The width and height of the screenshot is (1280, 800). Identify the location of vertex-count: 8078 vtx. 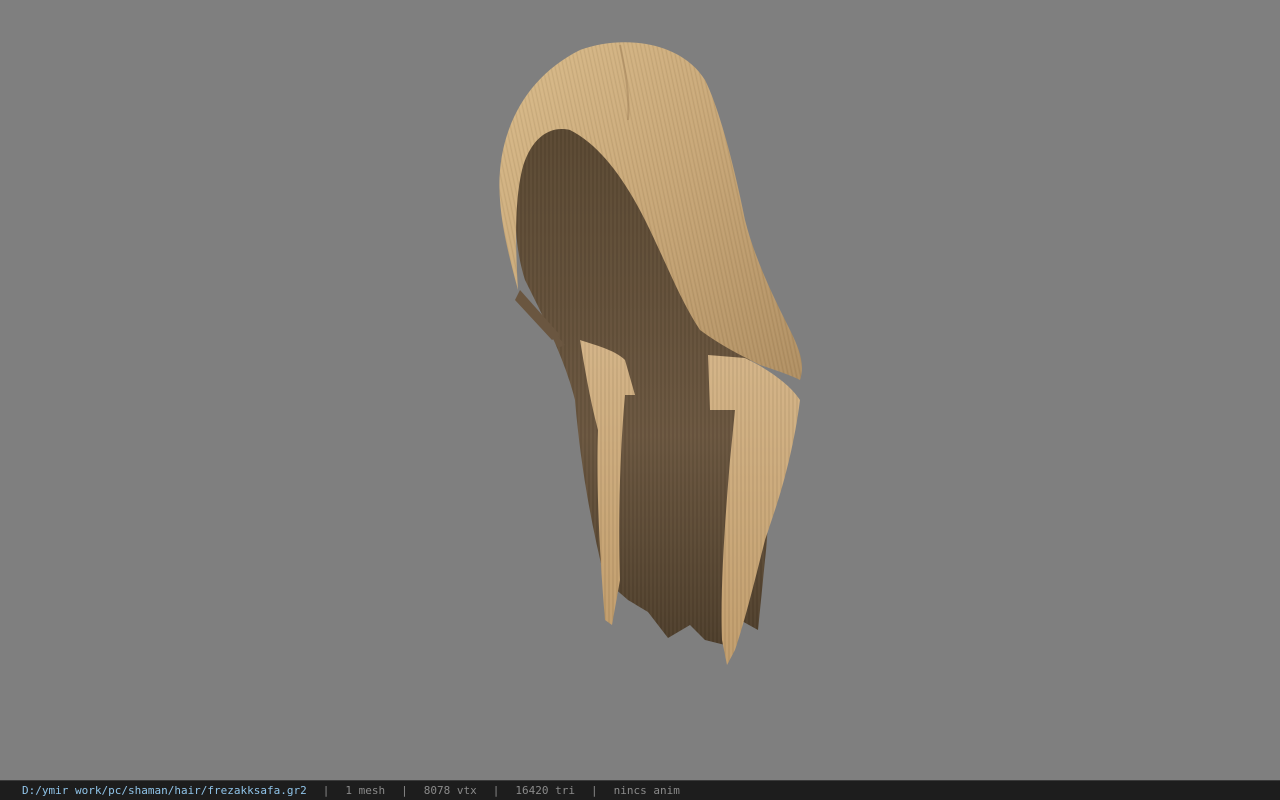
(450, 790).